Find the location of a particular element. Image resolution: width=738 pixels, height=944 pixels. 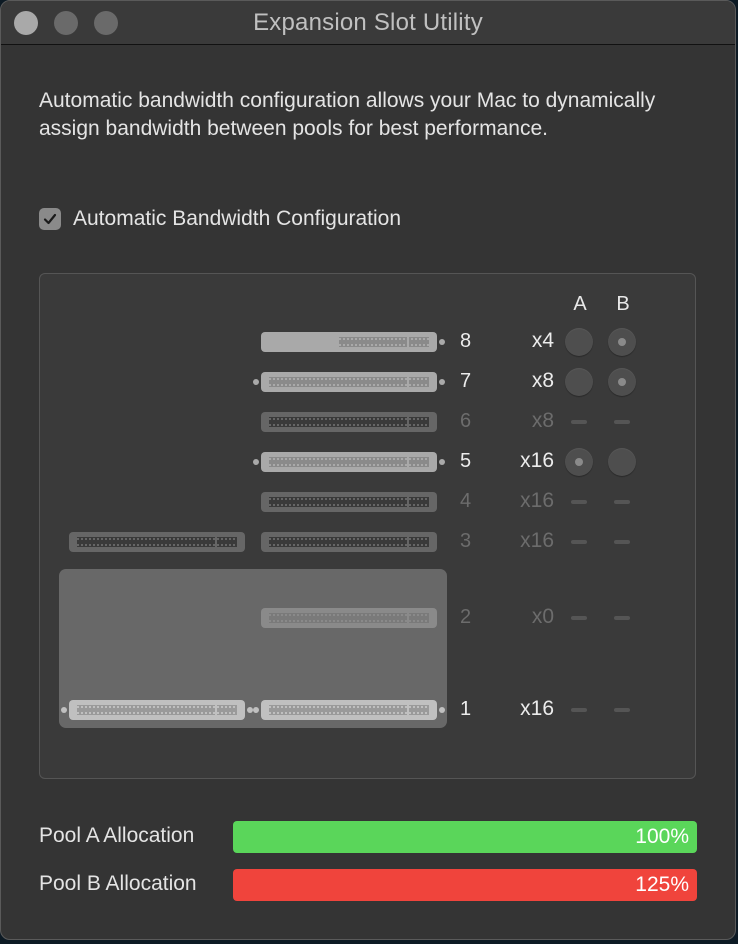

slot-number: 3 is located at coordinates (466, 541).